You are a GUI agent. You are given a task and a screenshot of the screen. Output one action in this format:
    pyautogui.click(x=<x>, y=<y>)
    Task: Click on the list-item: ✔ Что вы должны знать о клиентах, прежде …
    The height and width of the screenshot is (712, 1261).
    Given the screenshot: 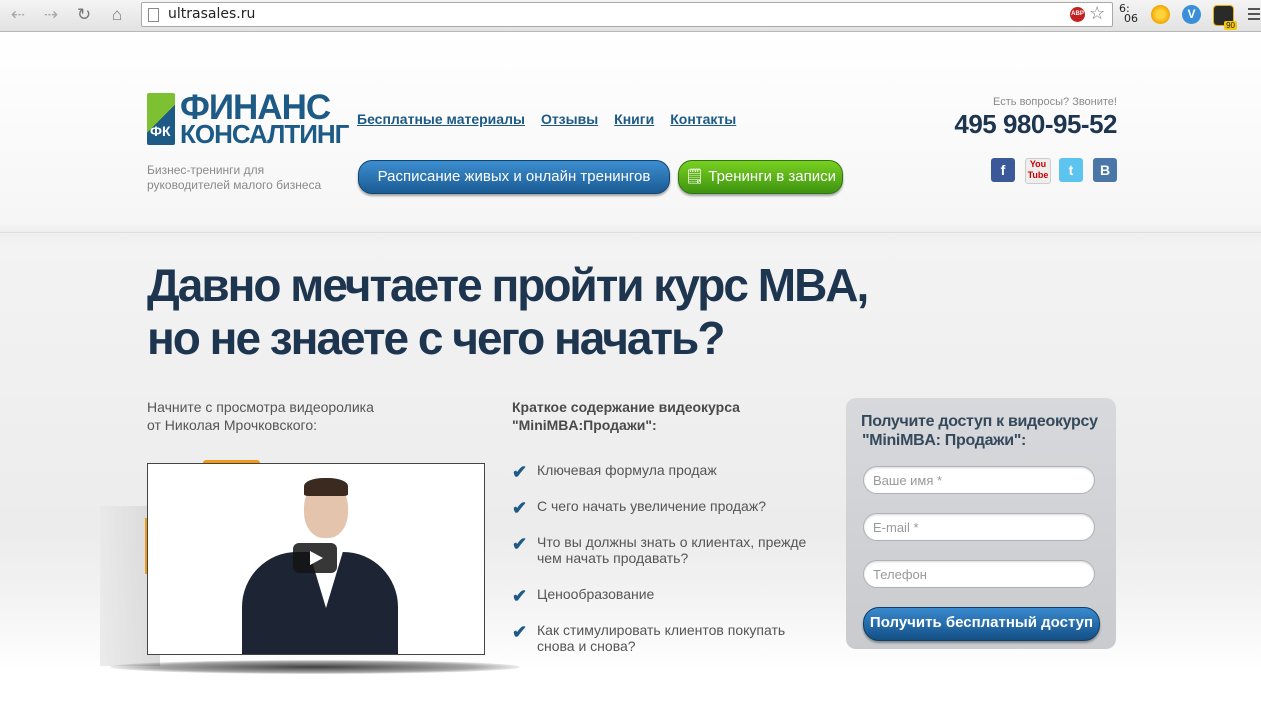 What is the action you would take?
    pyautogui.click(x=659, y=550)
    